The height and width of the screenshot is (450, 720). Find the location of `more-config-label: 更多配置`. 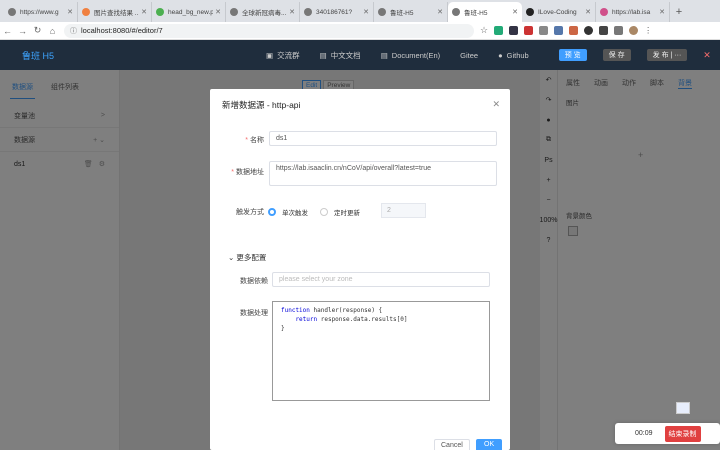

more-config-label: 更多配置 is located at coordinates (251, 257).